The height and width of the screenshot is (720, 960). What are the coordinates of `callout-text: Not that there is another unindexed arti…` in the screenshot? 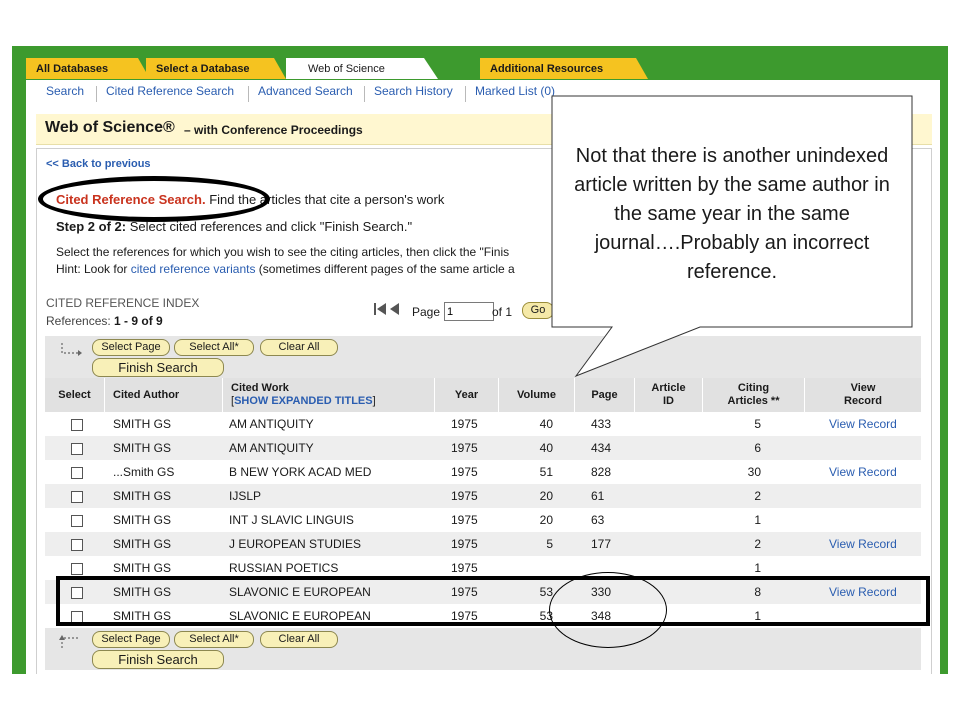 It's located at (732, 214).